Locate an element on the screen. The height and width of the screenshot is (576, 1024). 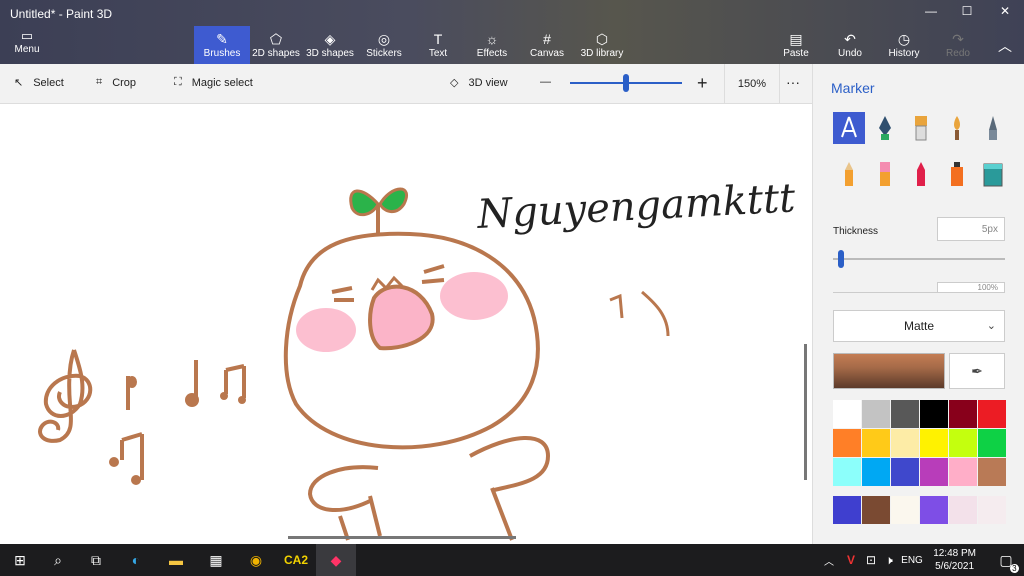
menu-button: ▭ Menu is located at coordinates (27, 41).